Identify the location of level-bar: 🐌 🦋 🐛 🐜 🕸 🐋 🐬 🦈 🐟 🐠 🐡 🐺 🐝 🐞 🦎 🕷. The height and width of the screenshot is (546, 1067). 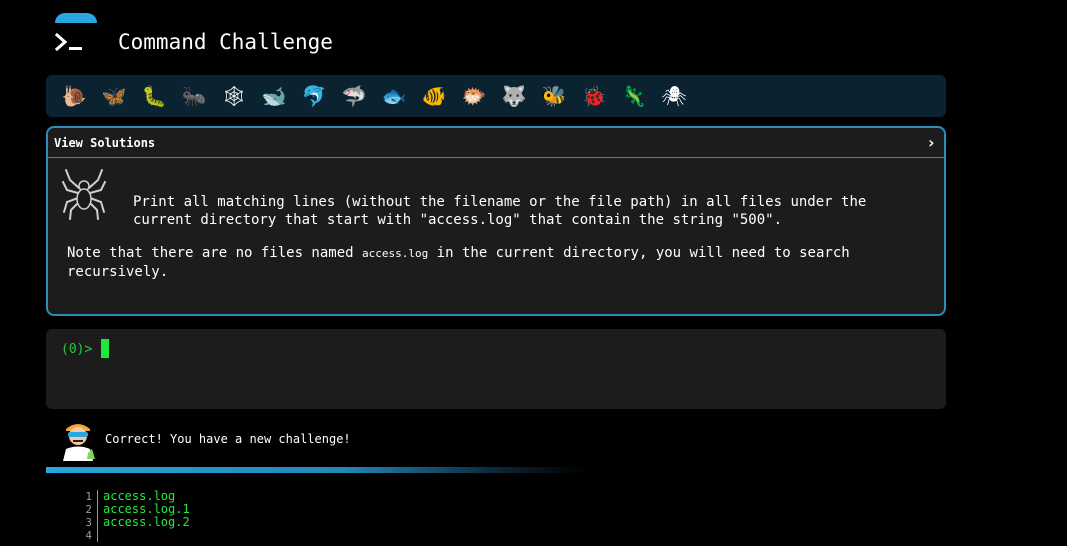
(496, 96).